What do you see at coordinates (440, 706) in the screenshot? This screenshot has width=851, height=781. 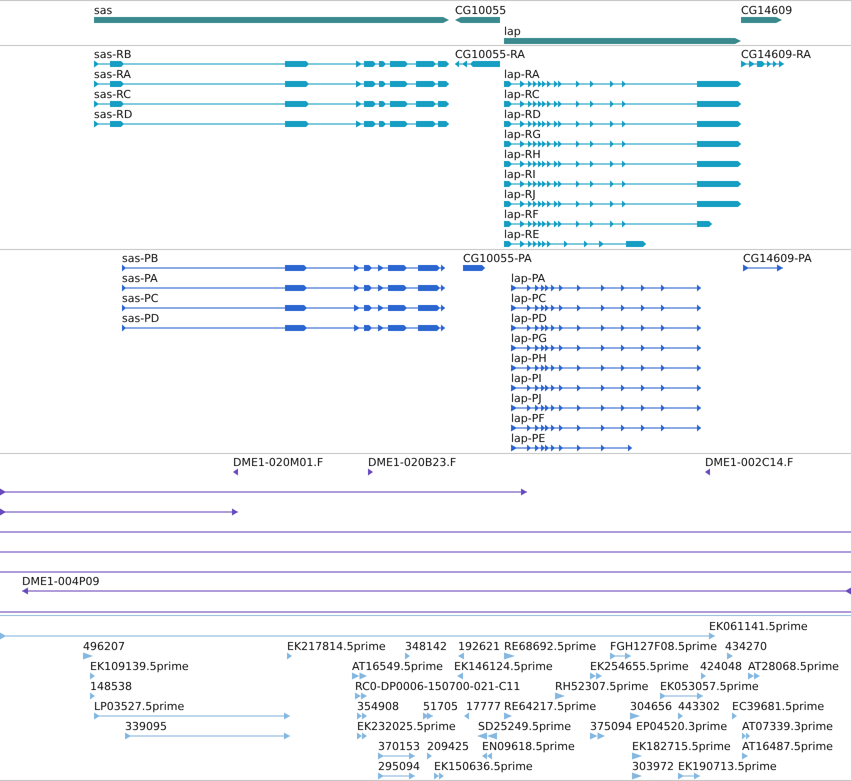 I see `est-label: 51705` at bounding box center [440, 706].